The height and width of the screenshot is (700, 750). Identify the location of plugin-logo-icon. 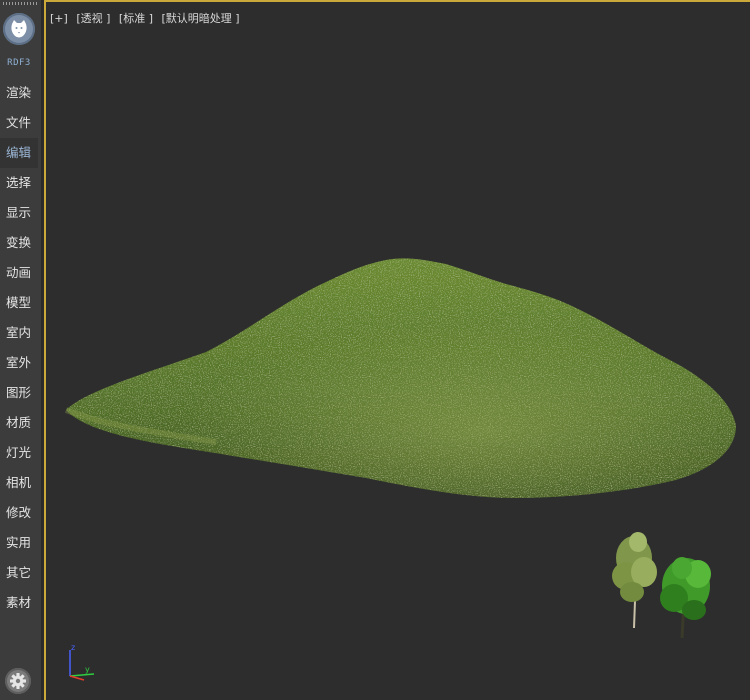
(19, 29).